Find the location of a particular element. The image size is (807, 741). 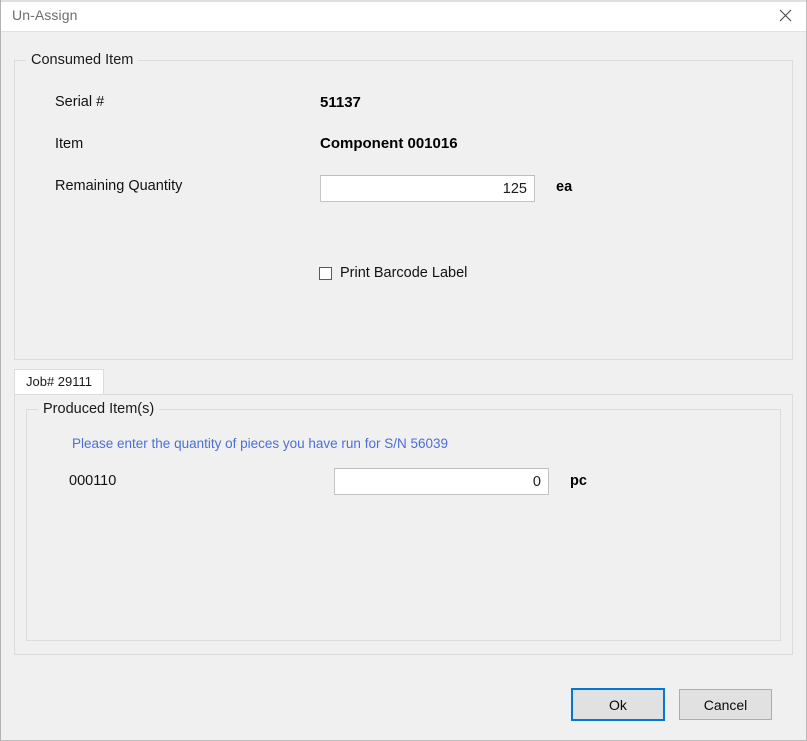

item-value: Component 001016 is located at coordinates (389, 143).